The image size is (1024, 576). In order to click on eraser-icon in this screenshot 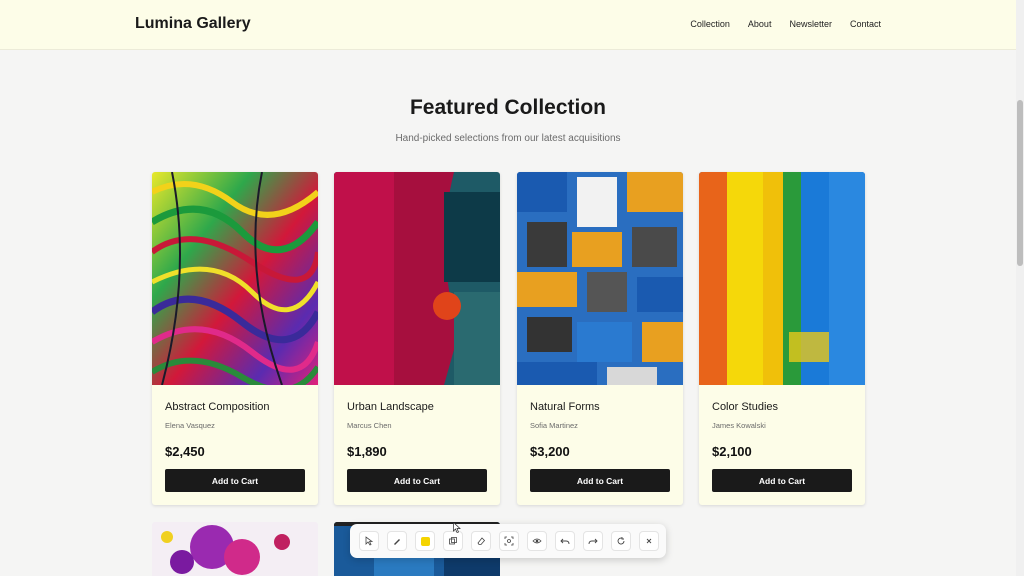, I will do `click(481, 541)`.